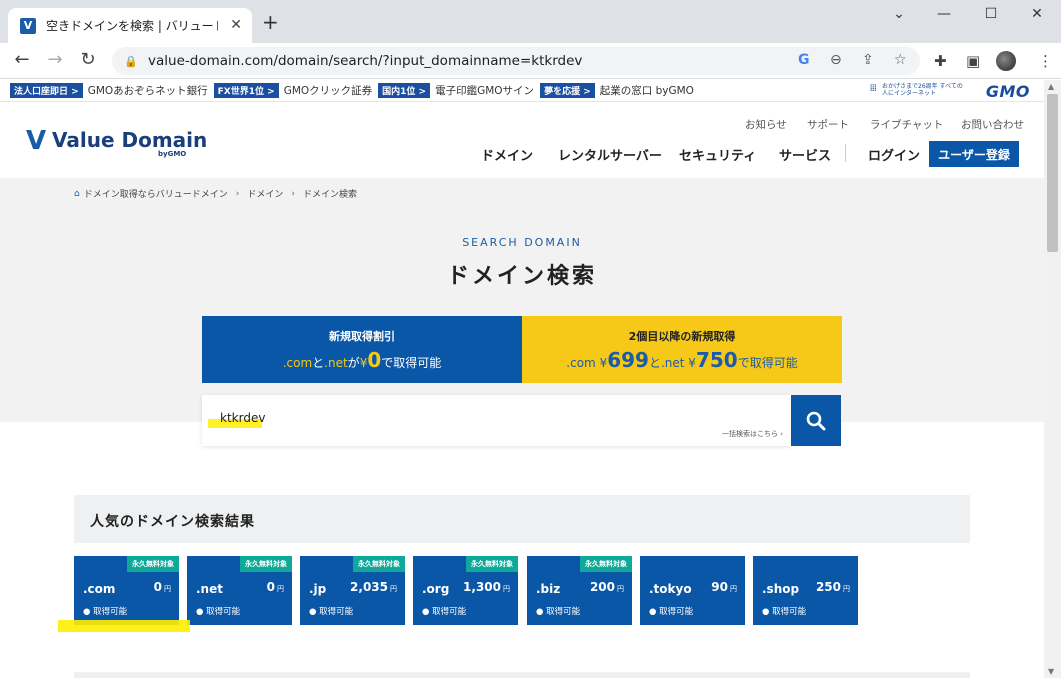  I want to click on search-icon, so click(816, 420).